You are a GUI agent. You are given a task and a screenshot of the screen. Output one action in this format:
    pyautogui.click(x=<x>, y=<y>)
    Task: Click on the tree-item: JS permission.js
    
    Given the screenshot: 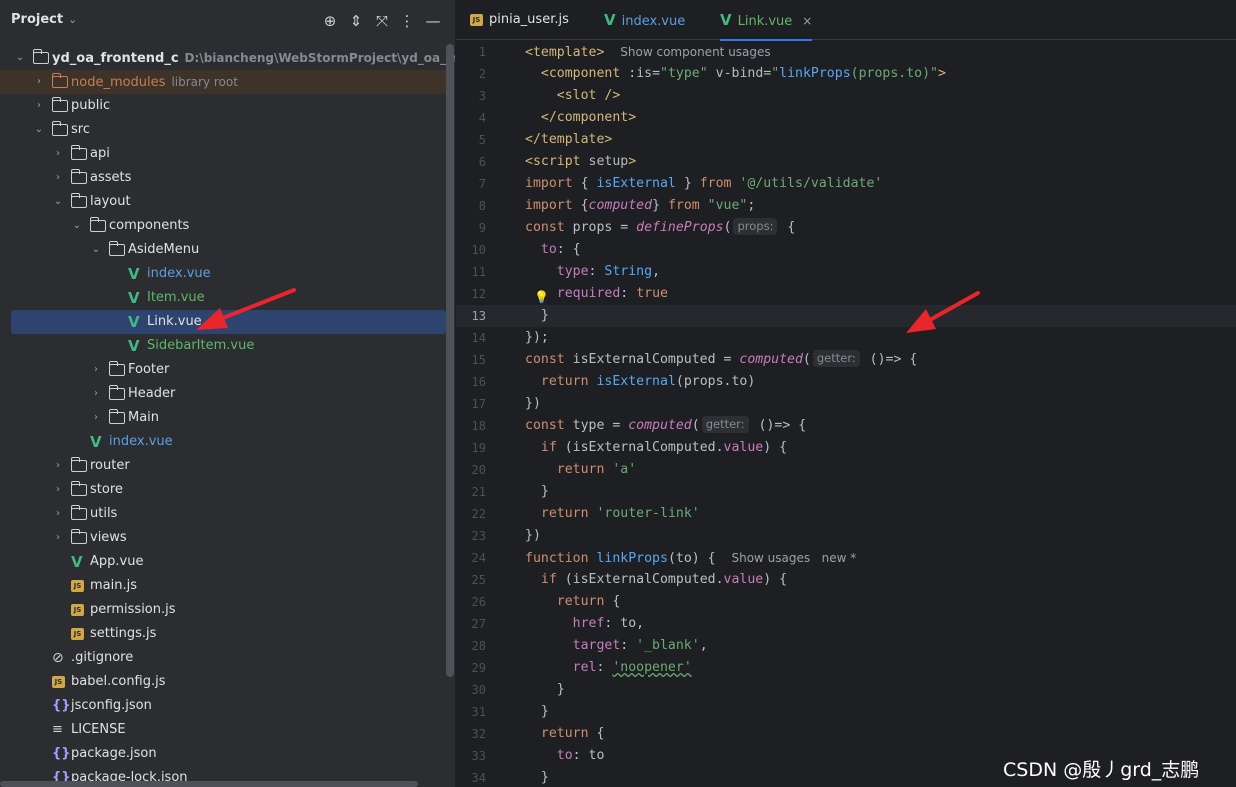 What is the action you would take?
    pyautogui.click(x=223, y=610)
    